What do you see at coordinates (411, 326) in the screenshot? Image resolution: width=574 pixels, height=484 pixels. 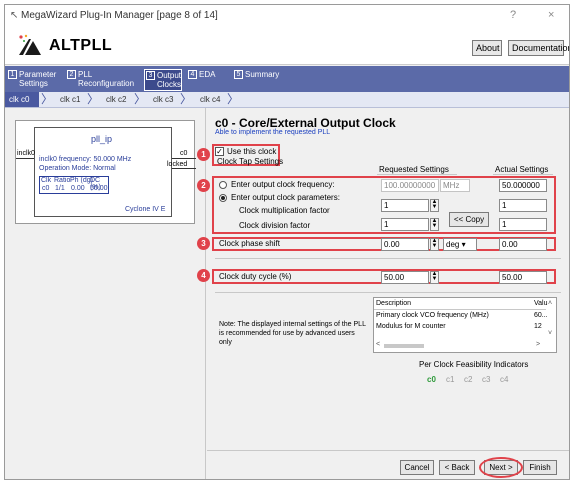 I see `desc-row-label: Modulus for M counter` at bounding box center [411, 326].